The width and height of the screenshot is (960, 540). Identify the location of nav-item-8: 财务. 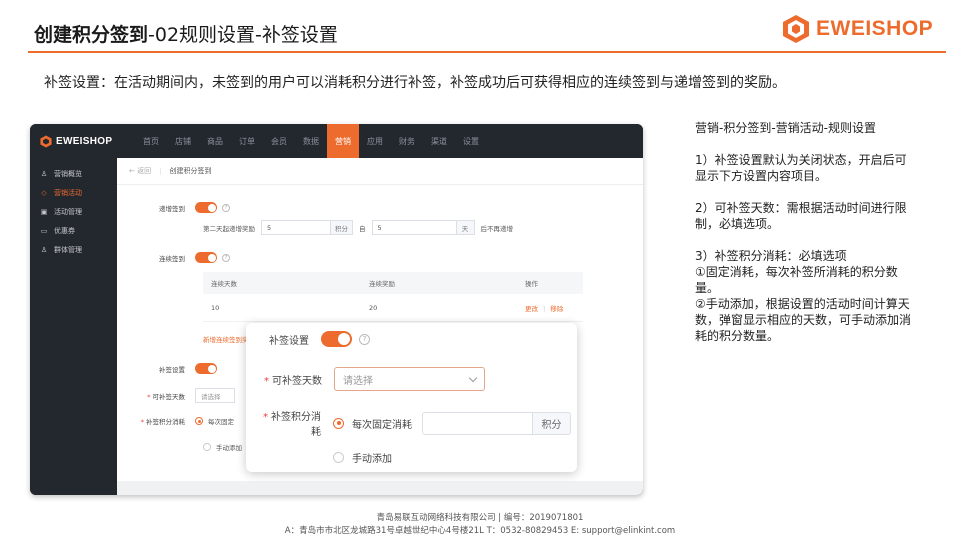
(407, 141).